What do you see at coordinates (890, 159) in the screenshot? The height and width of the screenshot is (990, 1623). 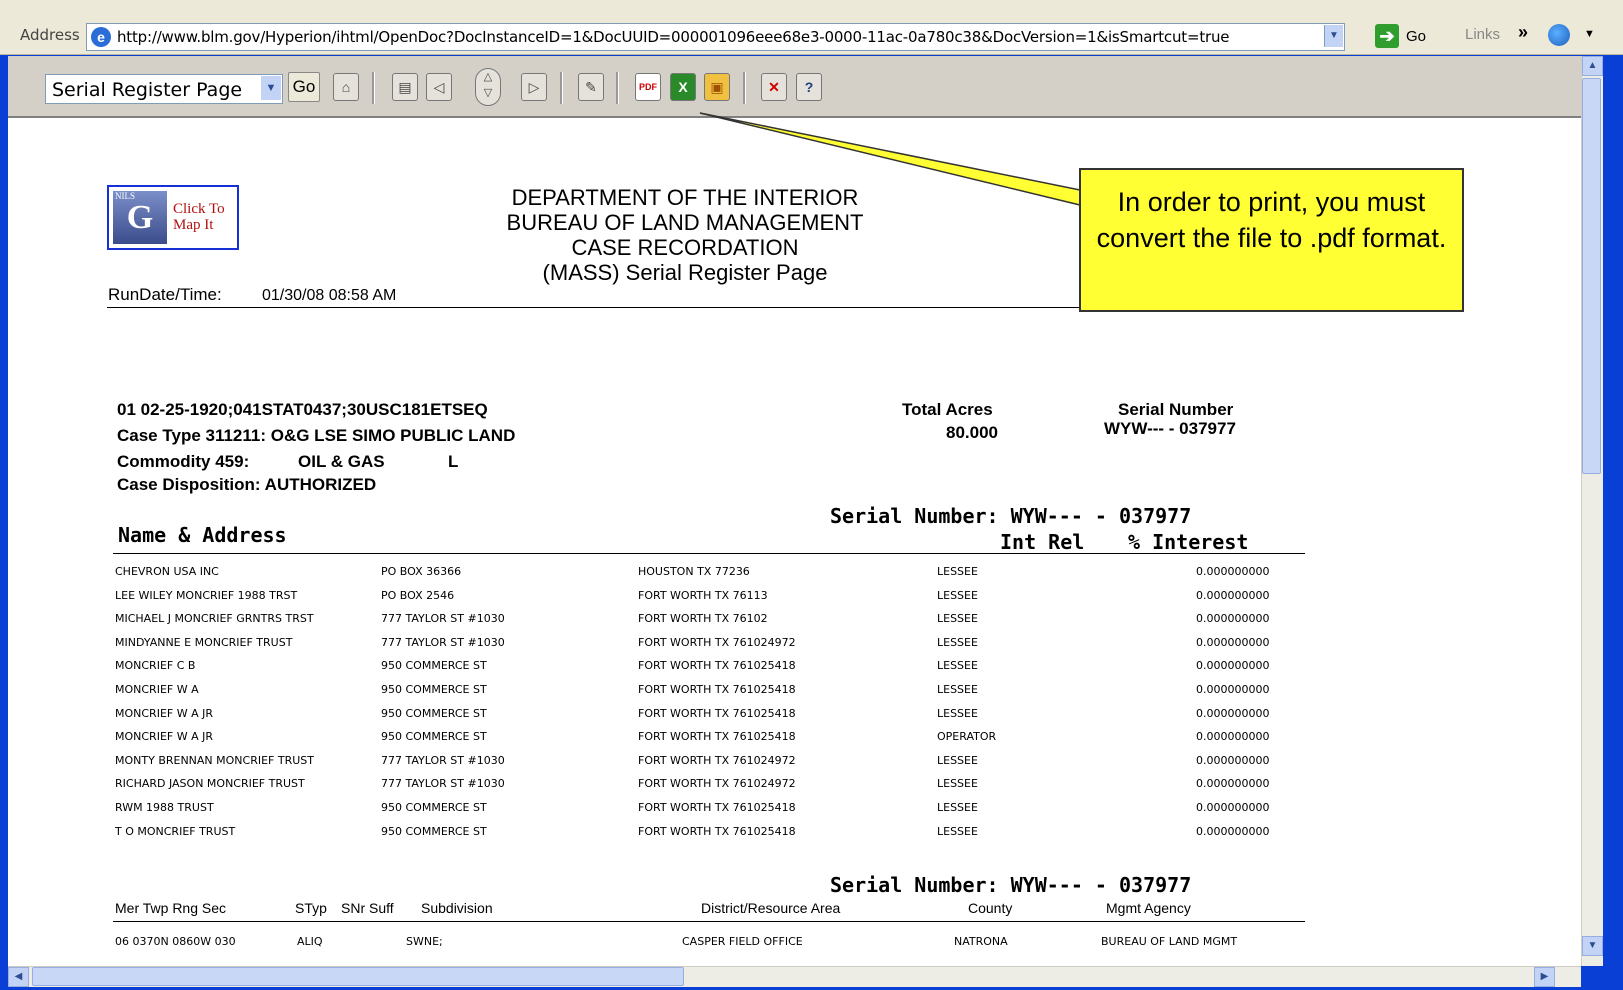 I see `callout-pointer` at bounding box center [890, 159].